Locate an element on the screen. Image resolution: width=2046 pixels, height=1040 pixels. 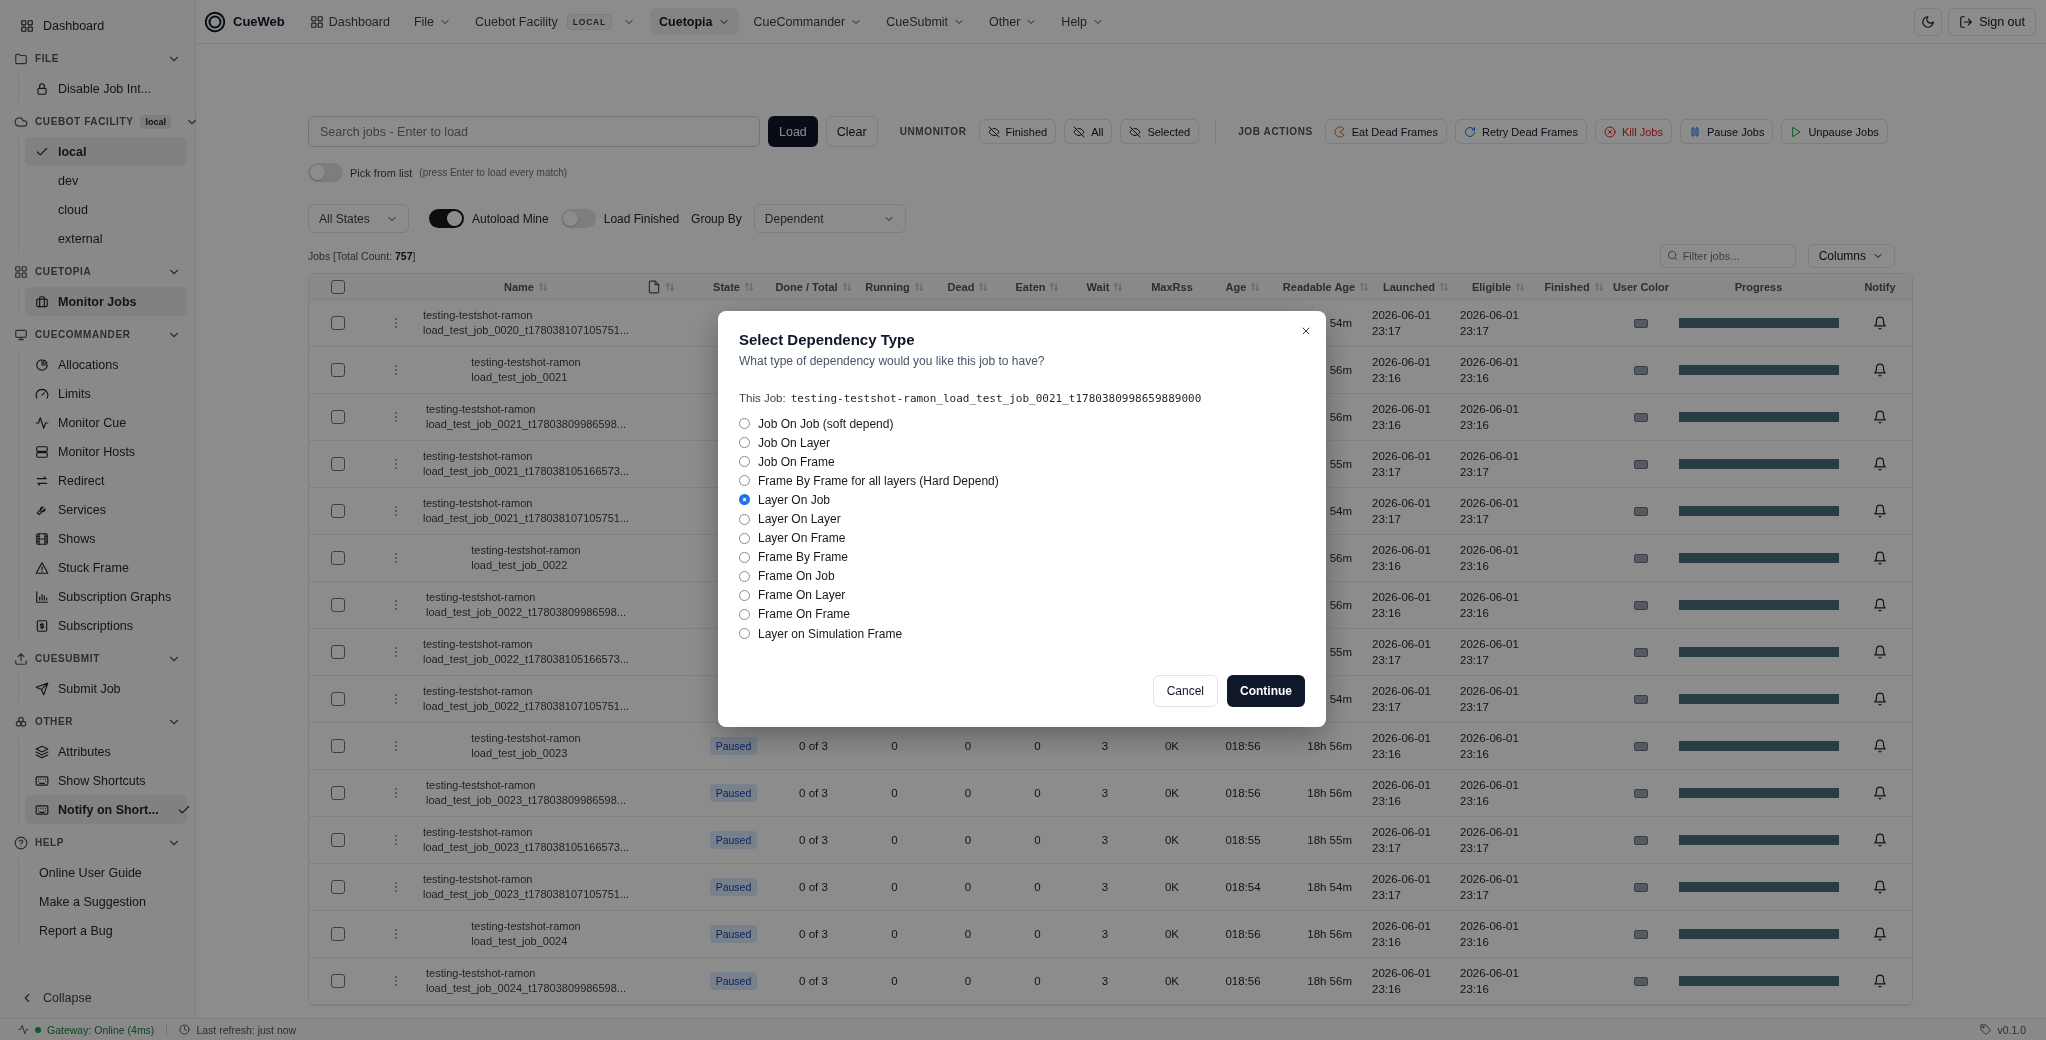
sidebar-item: Attributes is located at coordinates (106, 751).